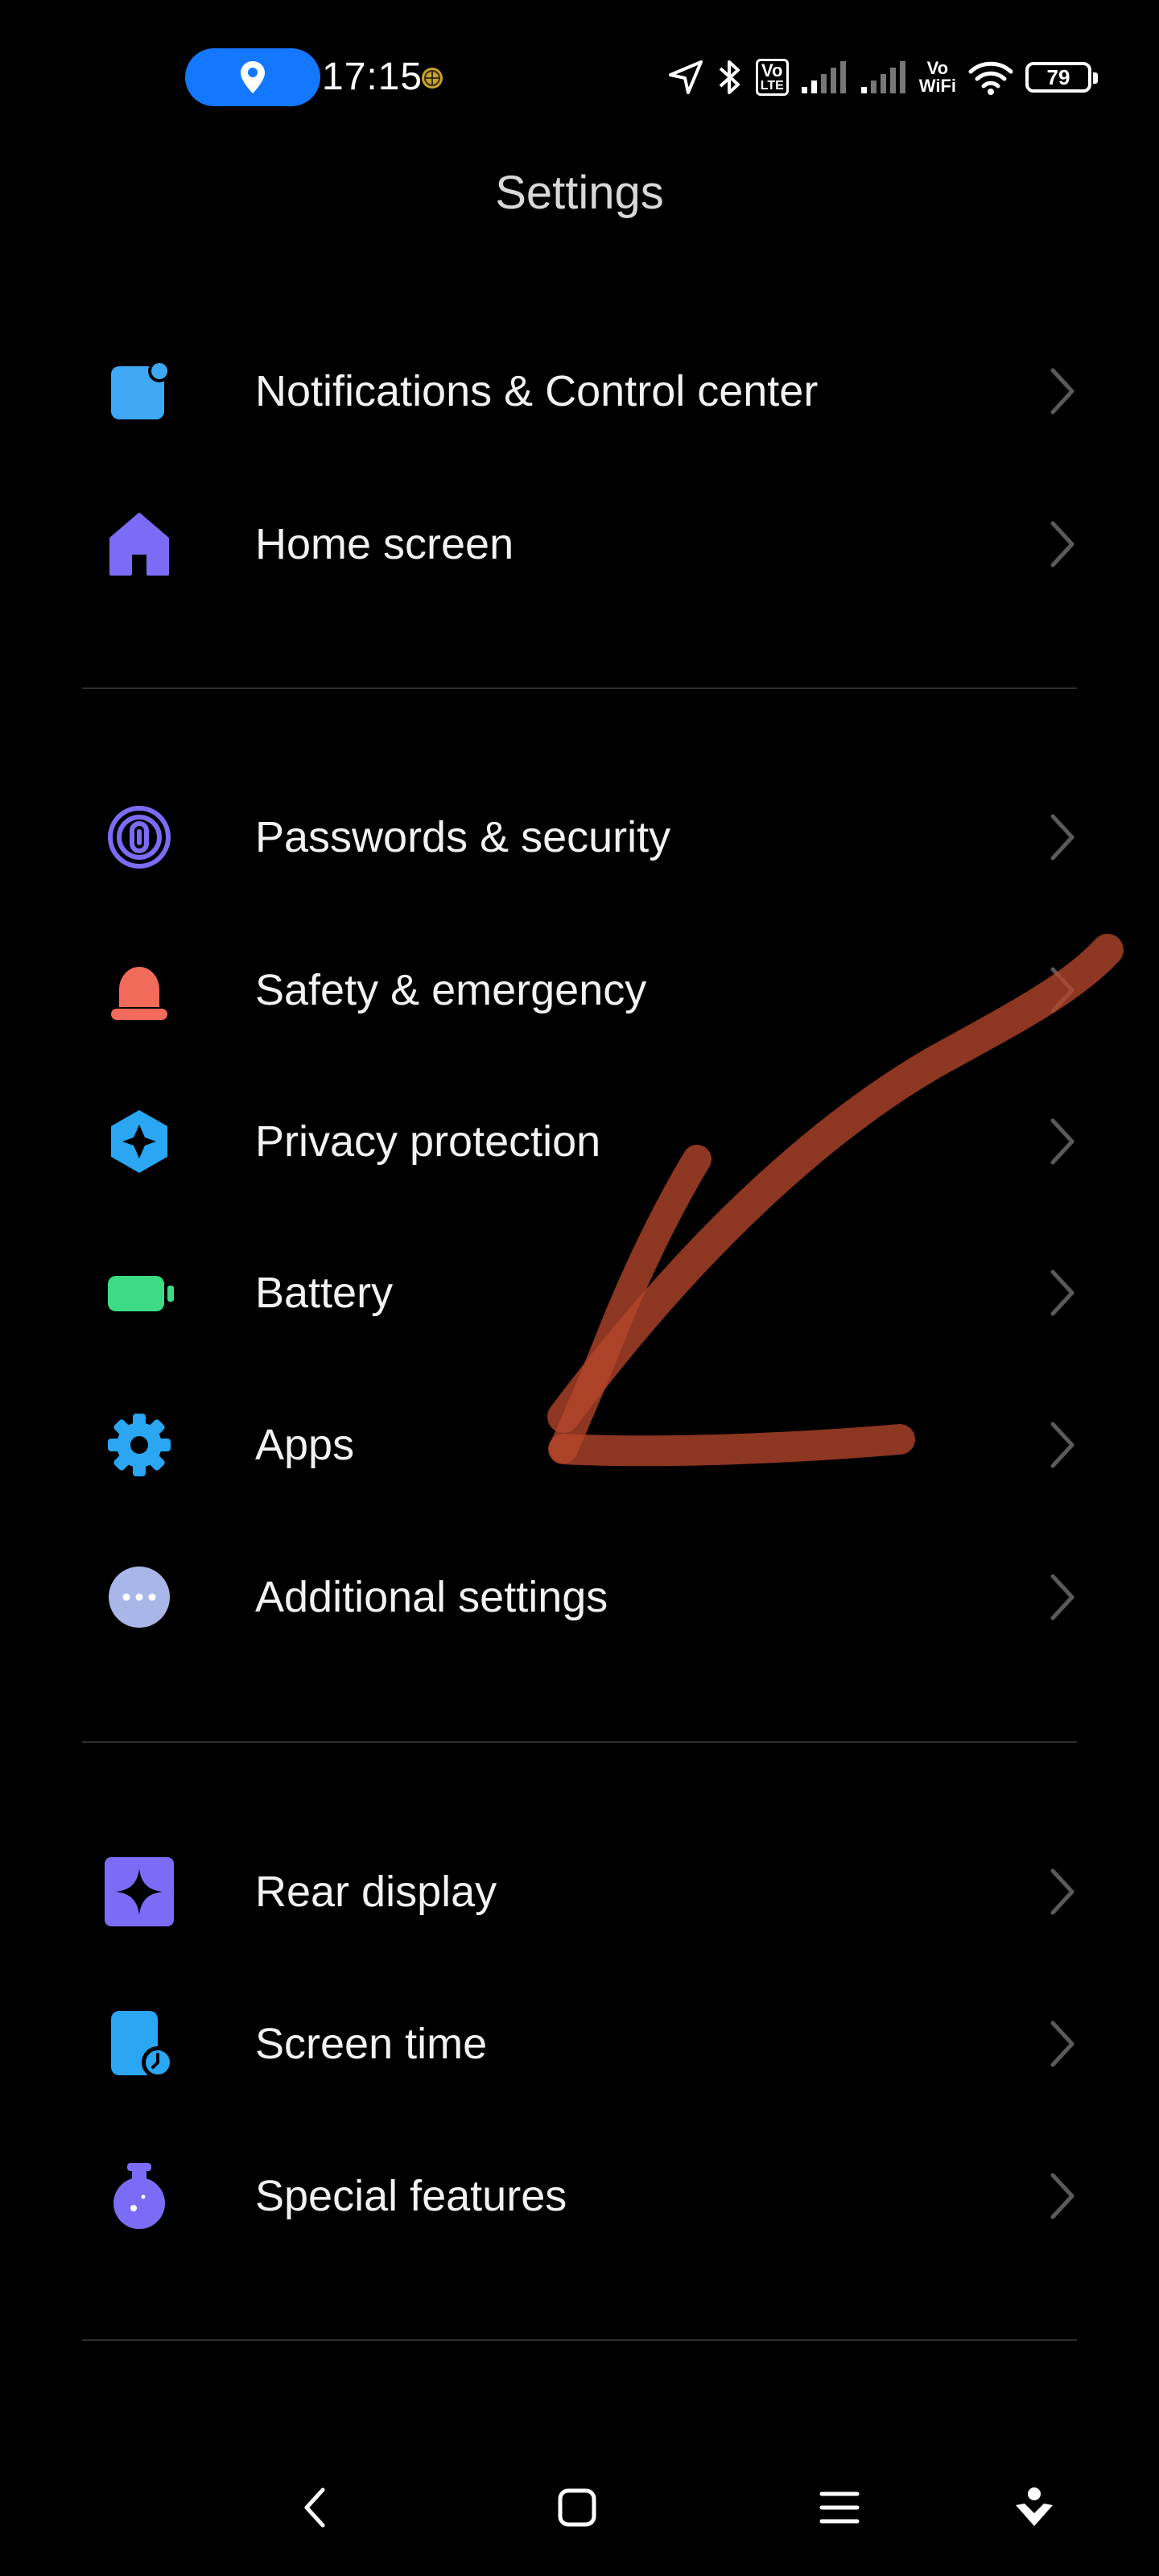 This screenshot has width=1159, height=2576. Describe the element at coordinates (139, 544) in the screenshot. I see `home-icon` at that location.